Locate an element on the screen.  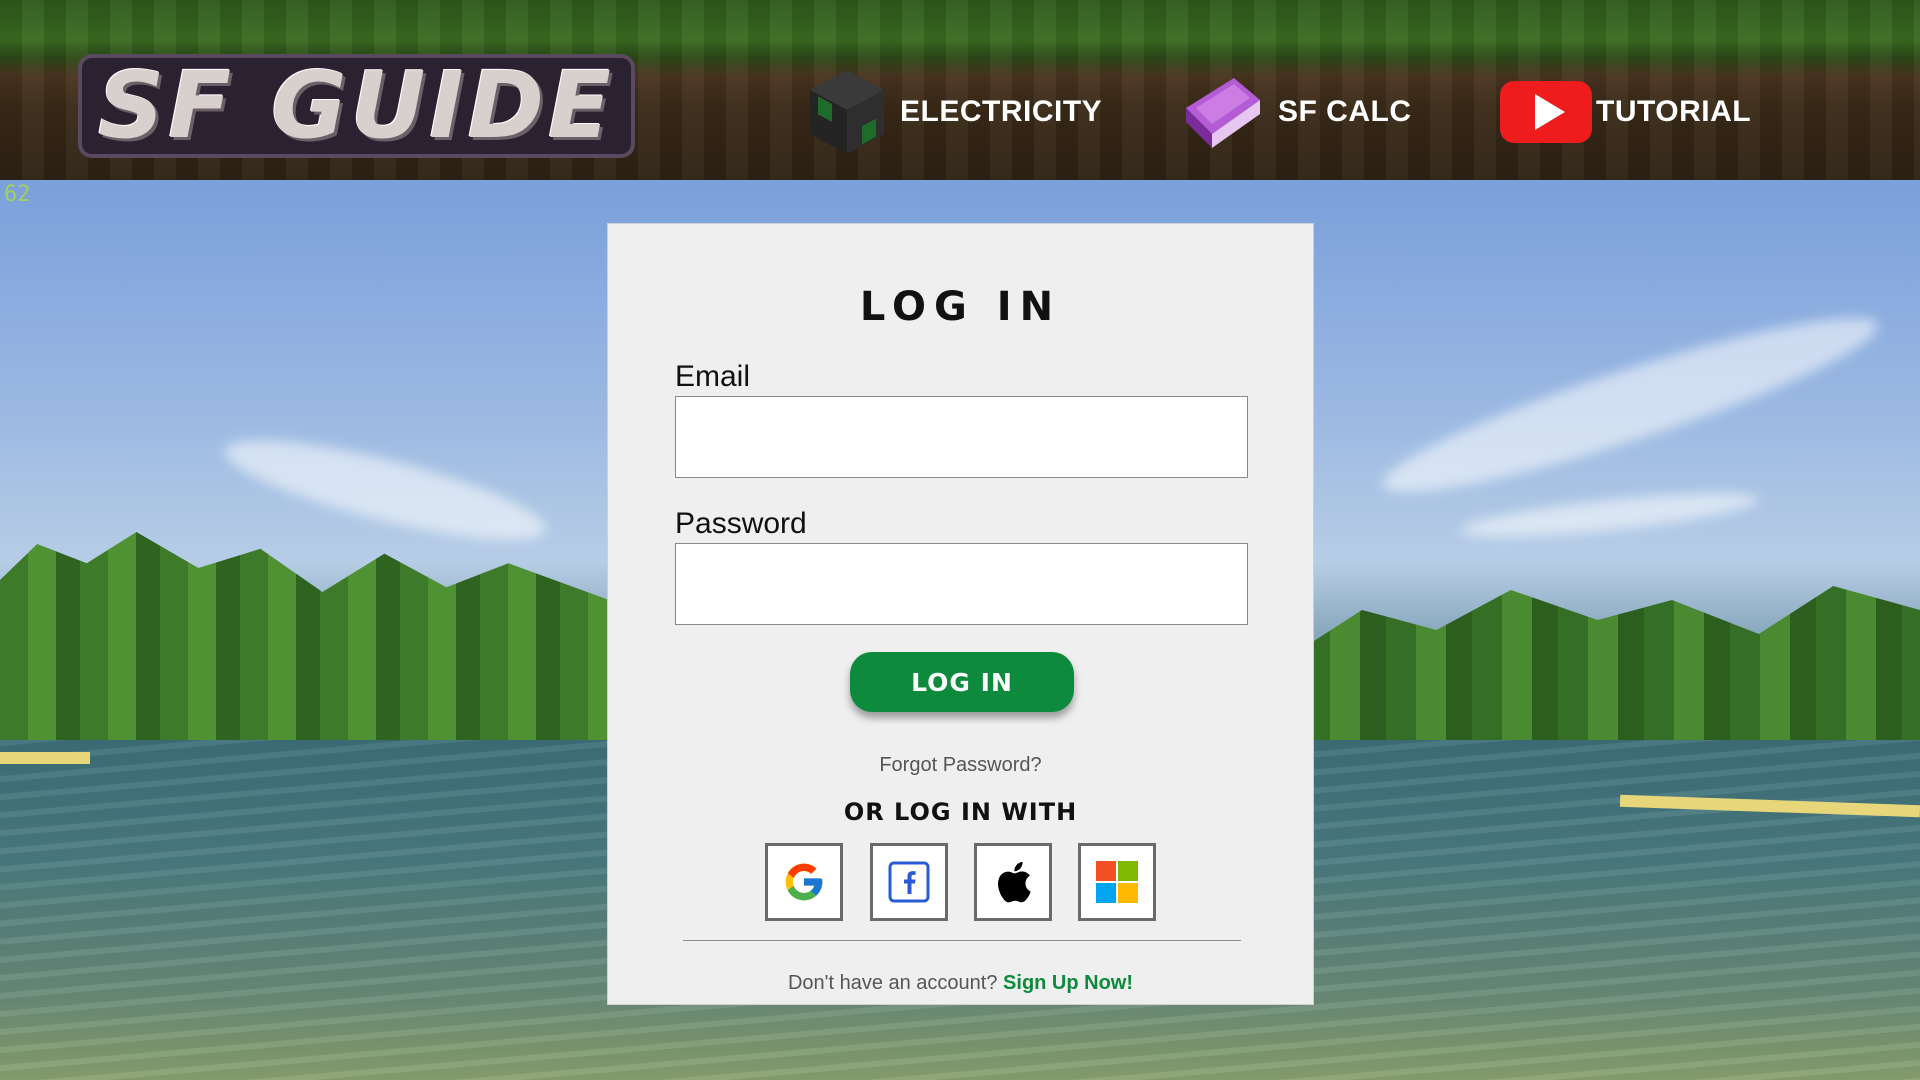
facebook-icon is located at coordinates (909, 882).